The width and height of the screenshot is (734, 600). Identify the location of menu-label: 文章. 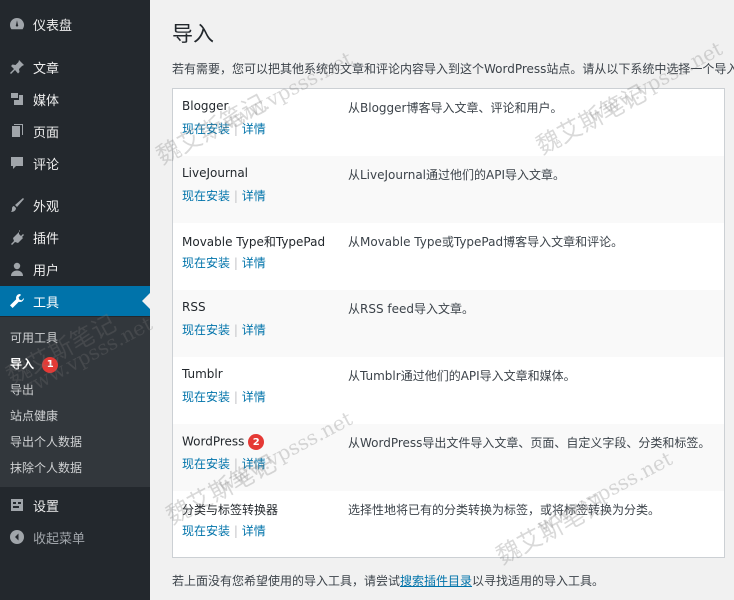
(46, 69).